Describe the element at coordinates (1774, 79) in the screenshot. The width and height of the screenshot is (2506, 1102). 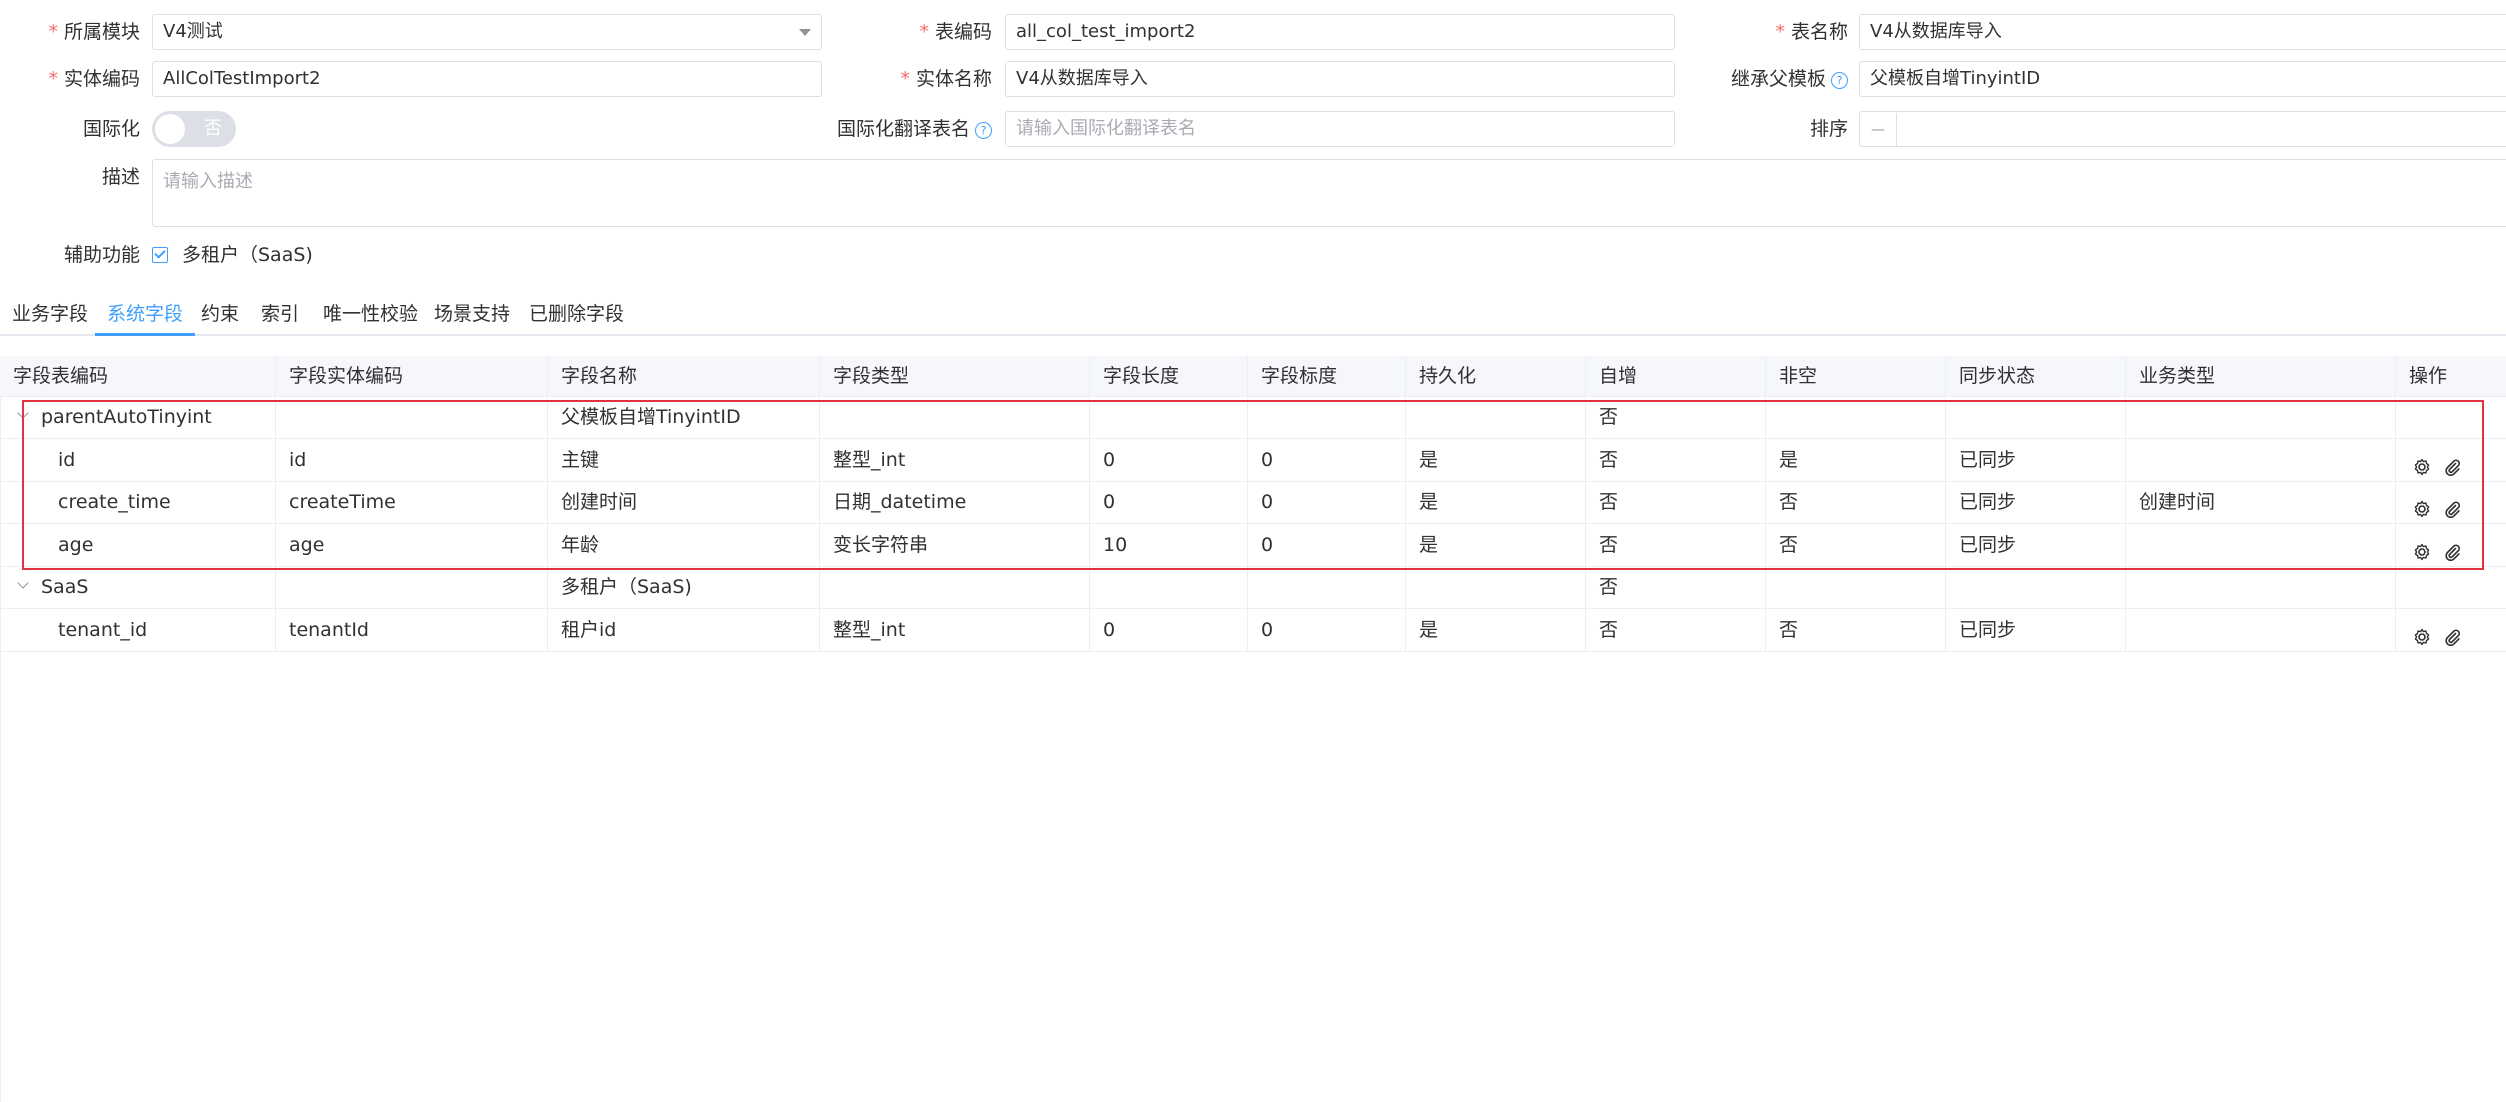
I see `parent-template-label: 继承父模板?` at that location.